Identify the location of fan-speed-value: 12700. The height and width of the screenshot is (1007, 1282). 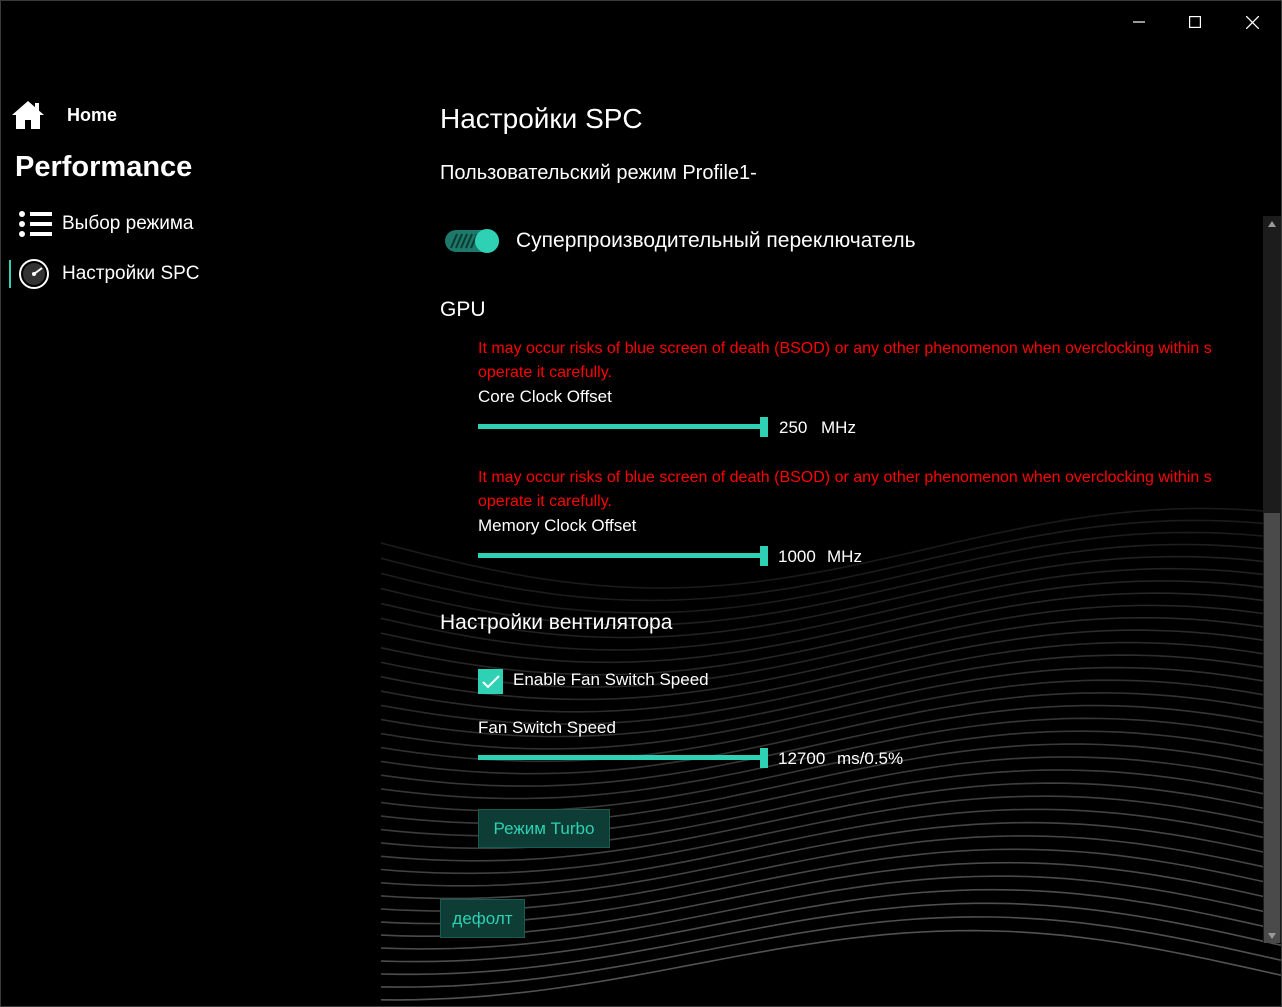
(802, 758).